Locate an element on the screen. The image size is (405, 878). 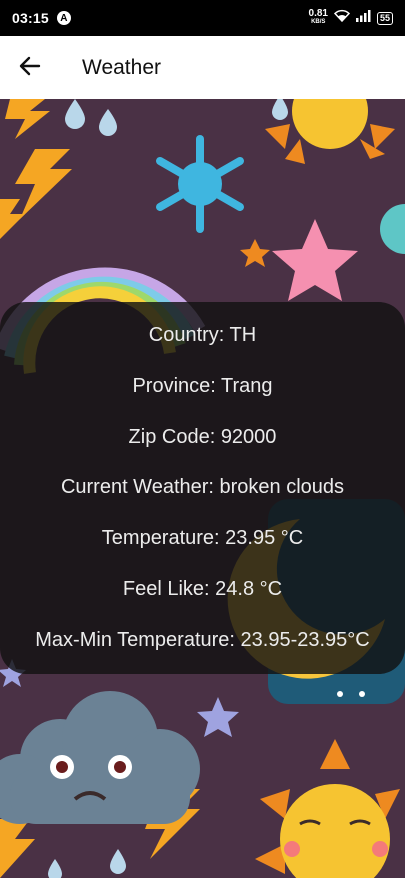
network-speed-value: 0.81 is located at coordinates (318, 13).